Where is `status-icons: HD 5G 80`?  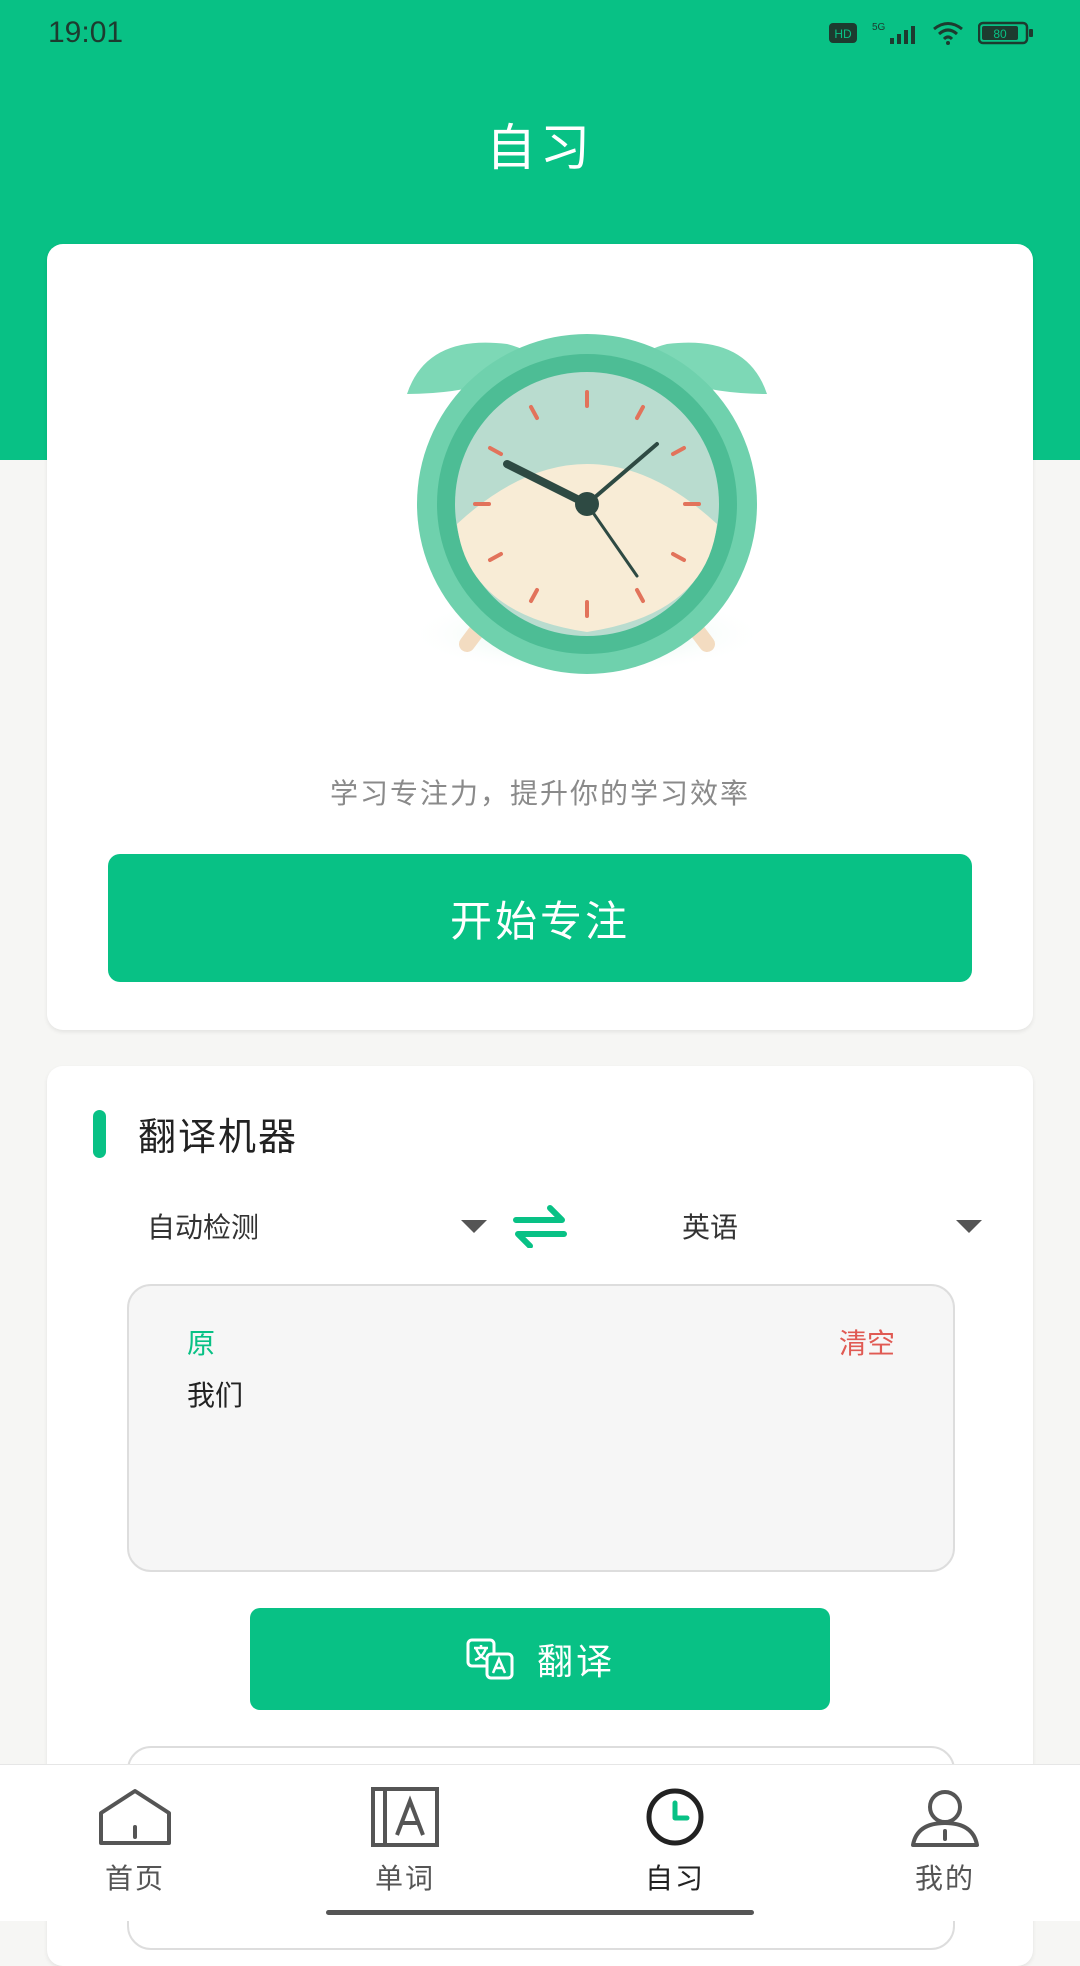
status-icons: HD 5G 80 is located at coordinates (931, 33).